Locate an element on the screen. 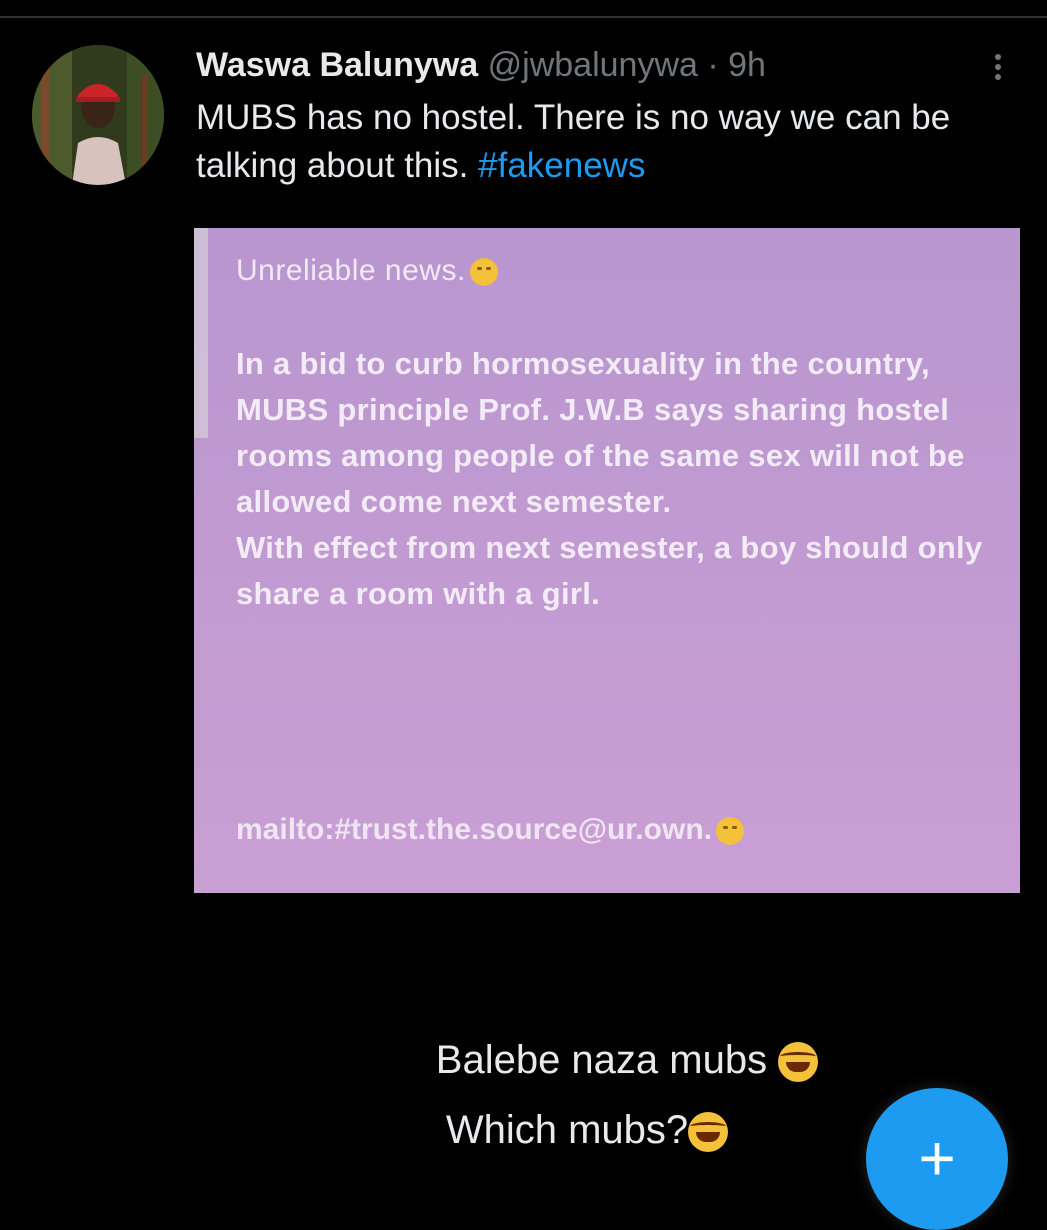 This screenshot has width=1047, height=1230. hashtag-link: #fakenews is located at coordinates (561, 165).